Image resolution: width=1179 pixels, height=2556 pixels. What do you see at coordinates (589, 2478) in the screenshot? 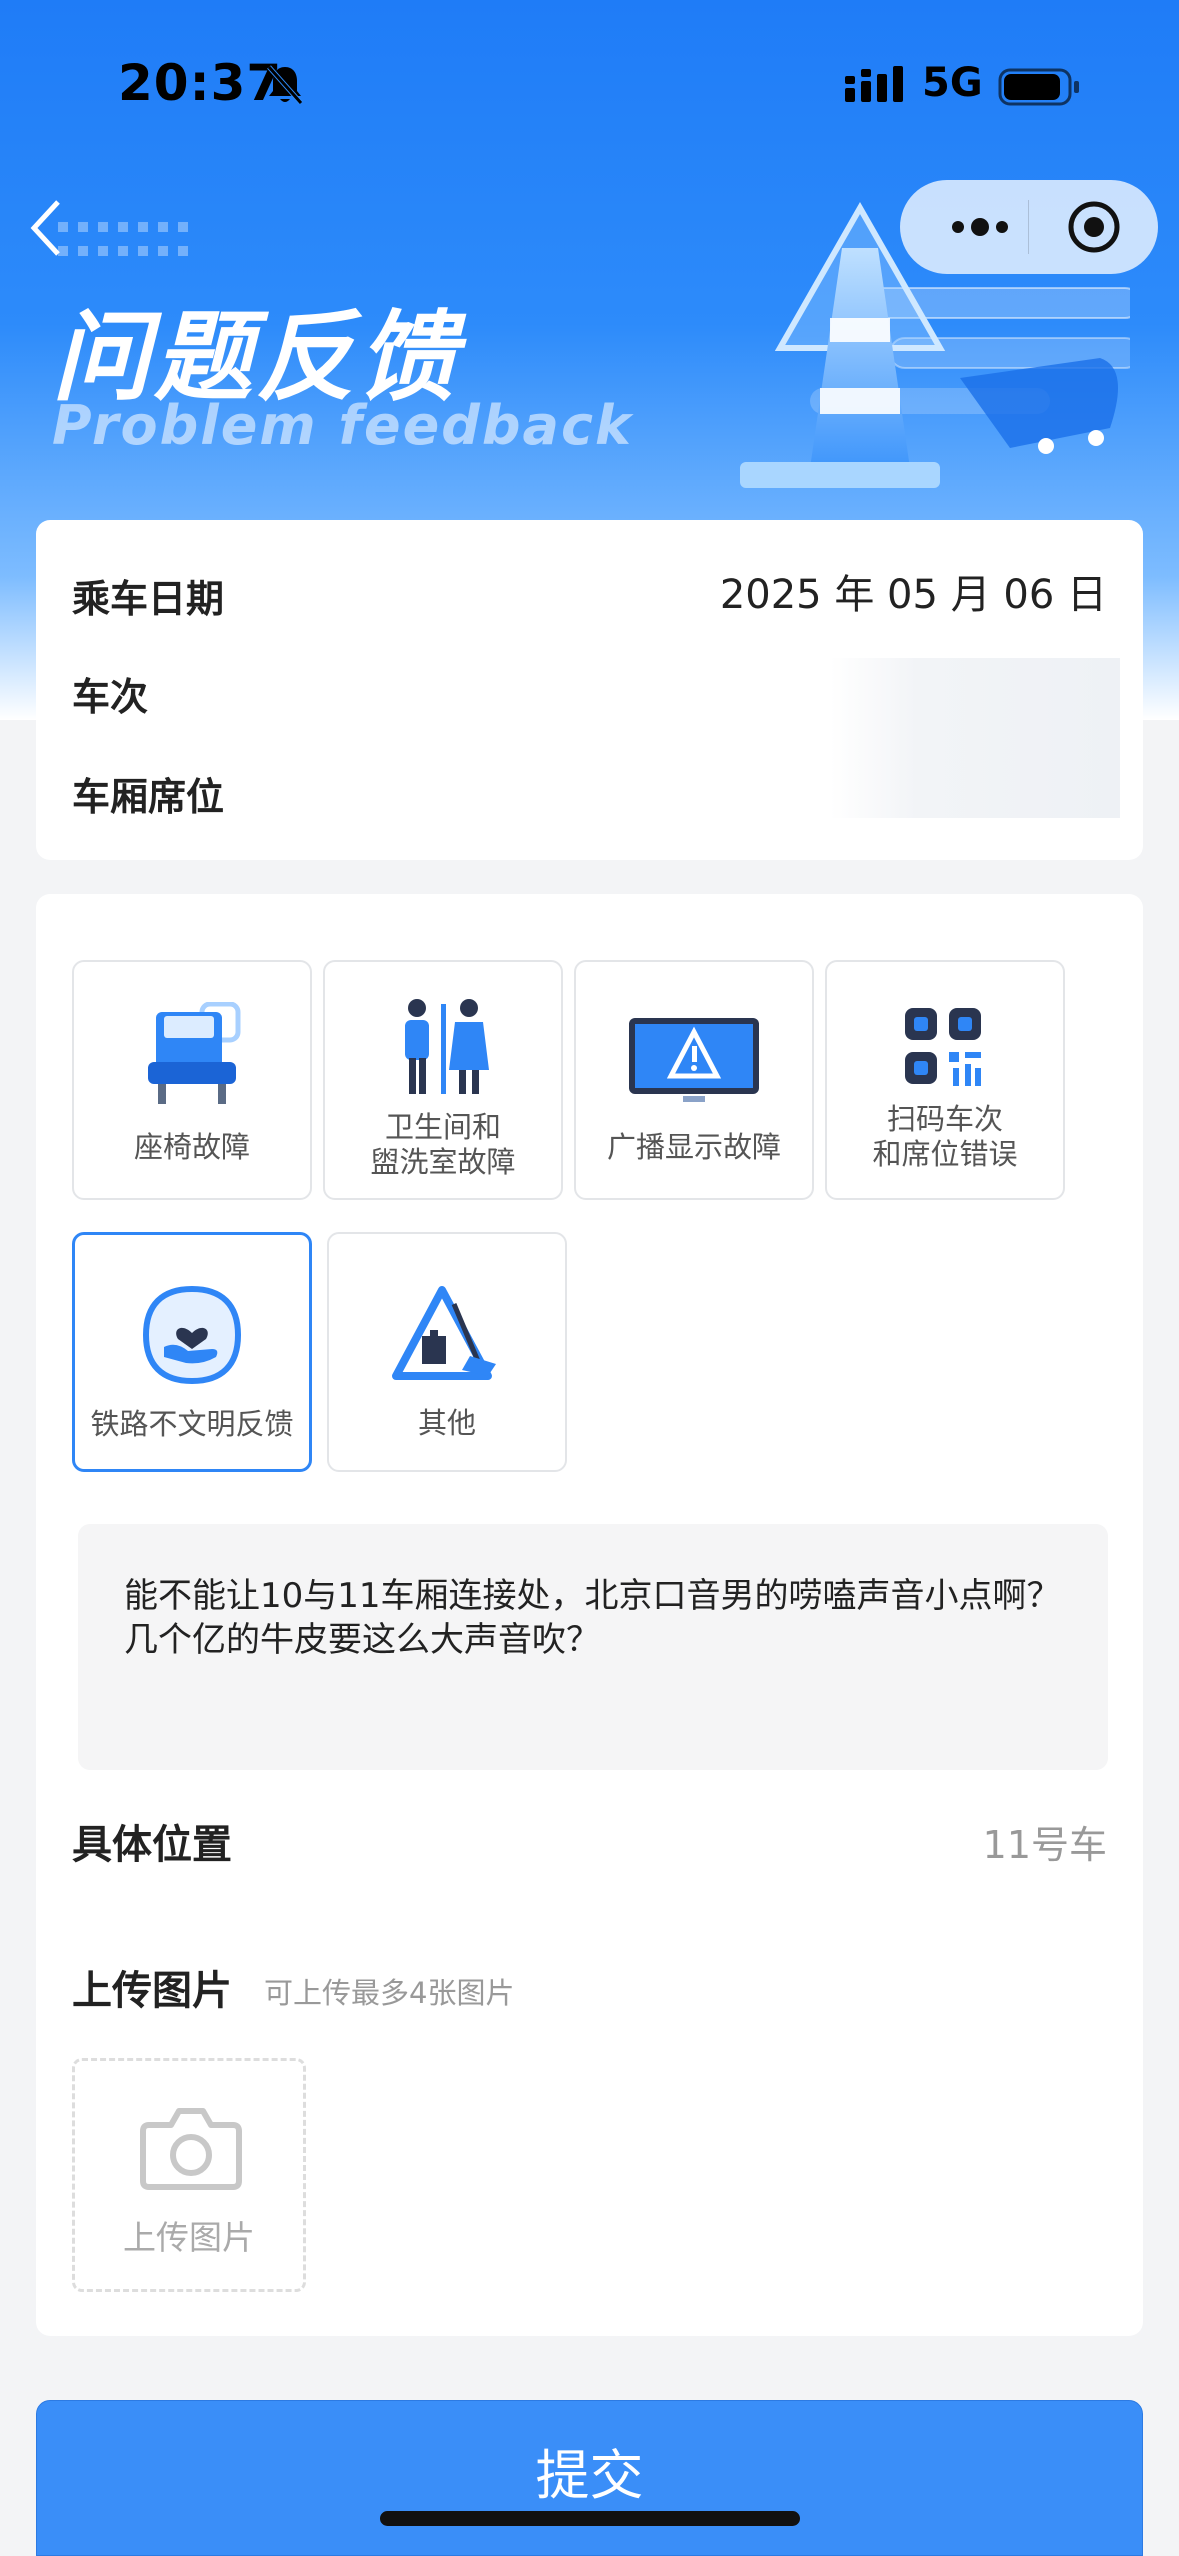
I see `submit-button: 提交` at bounding box center [589, 2478].